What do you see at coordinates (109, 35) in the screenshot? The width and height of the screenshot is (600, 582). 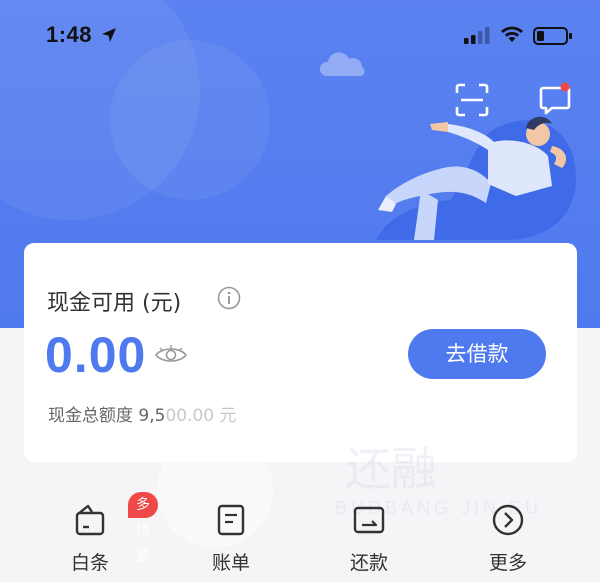 I see `location-arrow-icon` at bounding box center [109, 35].